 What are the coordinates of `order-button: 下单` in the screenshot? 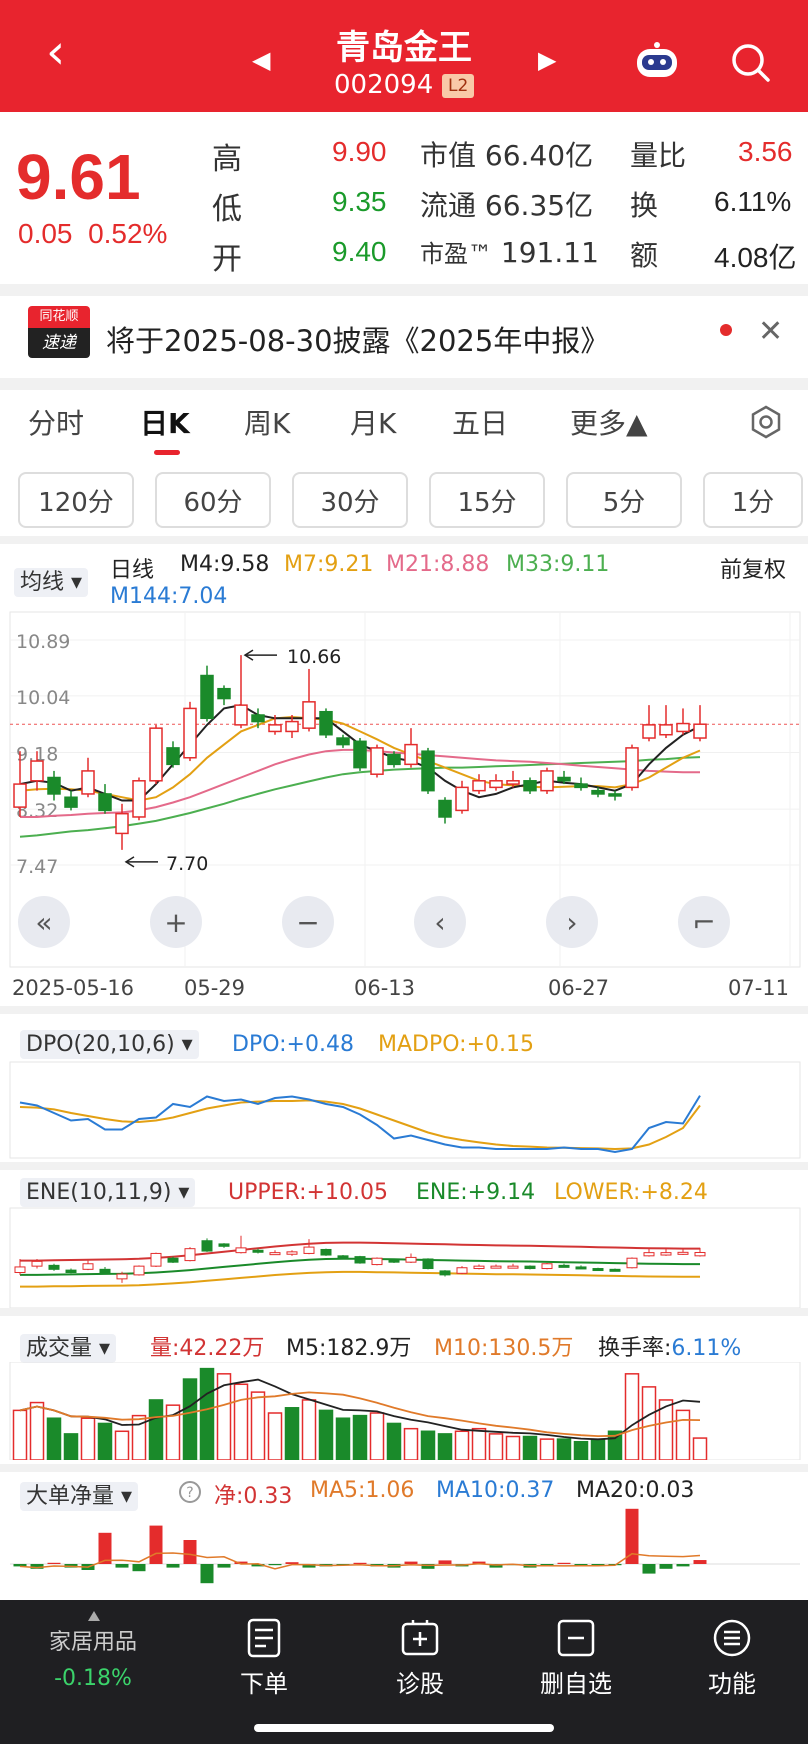 It's located at (264, 1658).